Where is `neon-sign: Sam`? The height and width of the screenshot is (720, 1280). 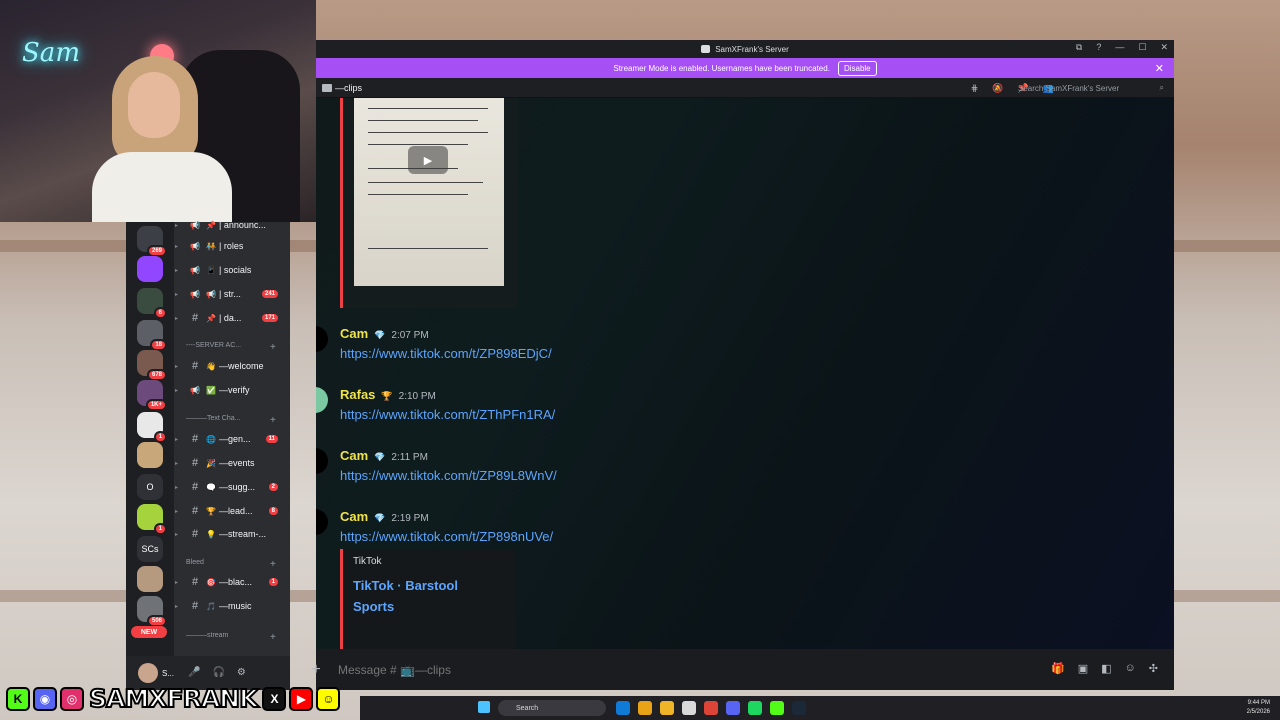
neon-sign: Sam is located at coordinates (51, 53).